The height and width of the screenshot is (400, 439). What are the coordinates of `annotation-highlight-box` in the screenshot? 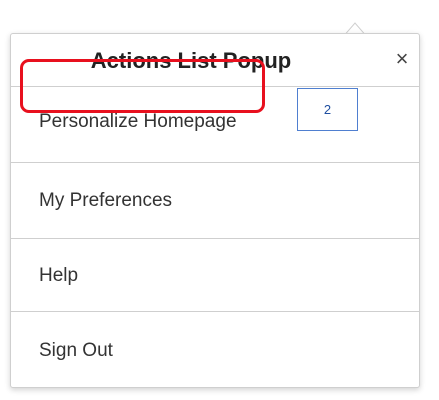 It's located at (142, 86).